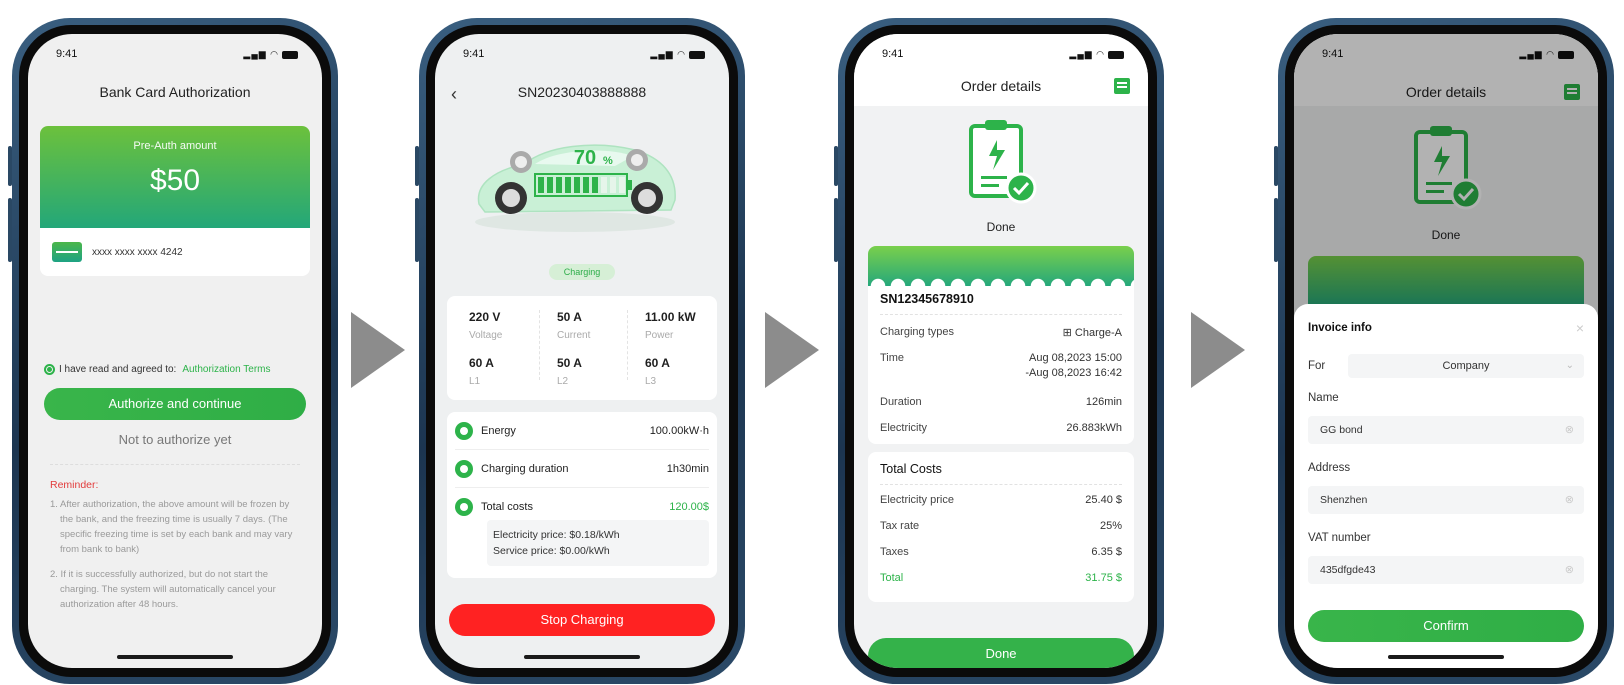  I want to click on address-label: Address, so click(1329, 468).